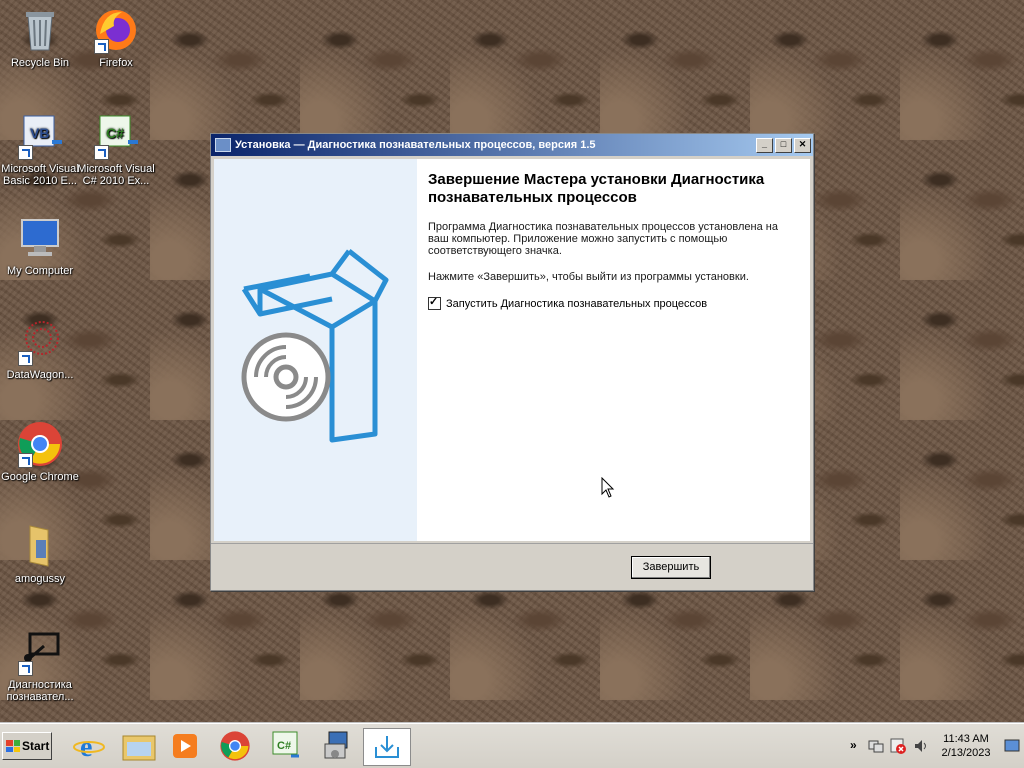 This screenshot has height=768, width=1024. What do you see at coordinates (434, 302) in the screenshot?
I see `launch-checkbox` at bounding box center [434, 302].